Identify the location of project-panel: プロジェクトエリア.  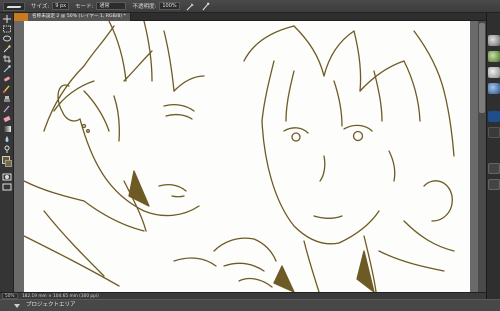
(250, 305).